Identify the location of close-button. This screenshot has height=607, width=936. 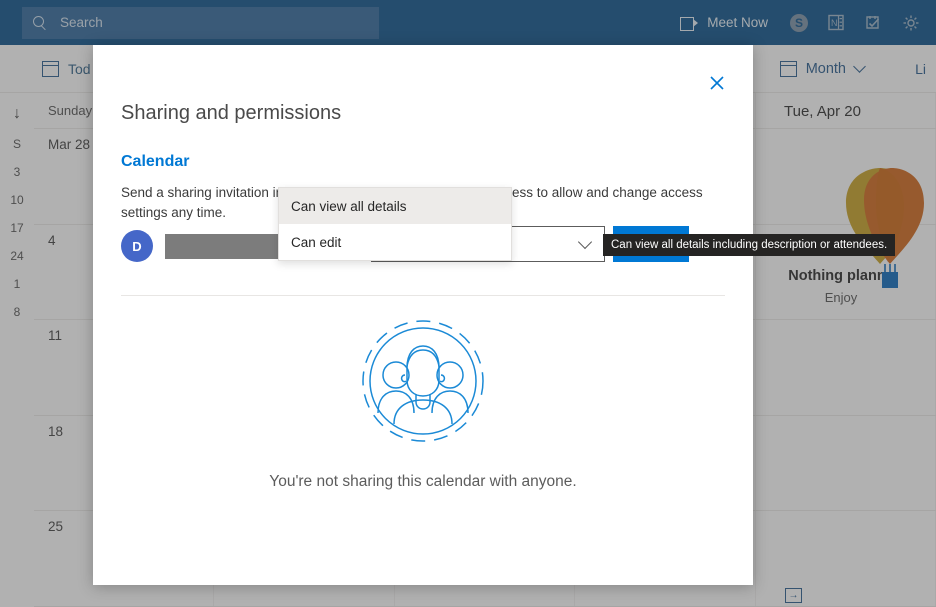
(717, 83).